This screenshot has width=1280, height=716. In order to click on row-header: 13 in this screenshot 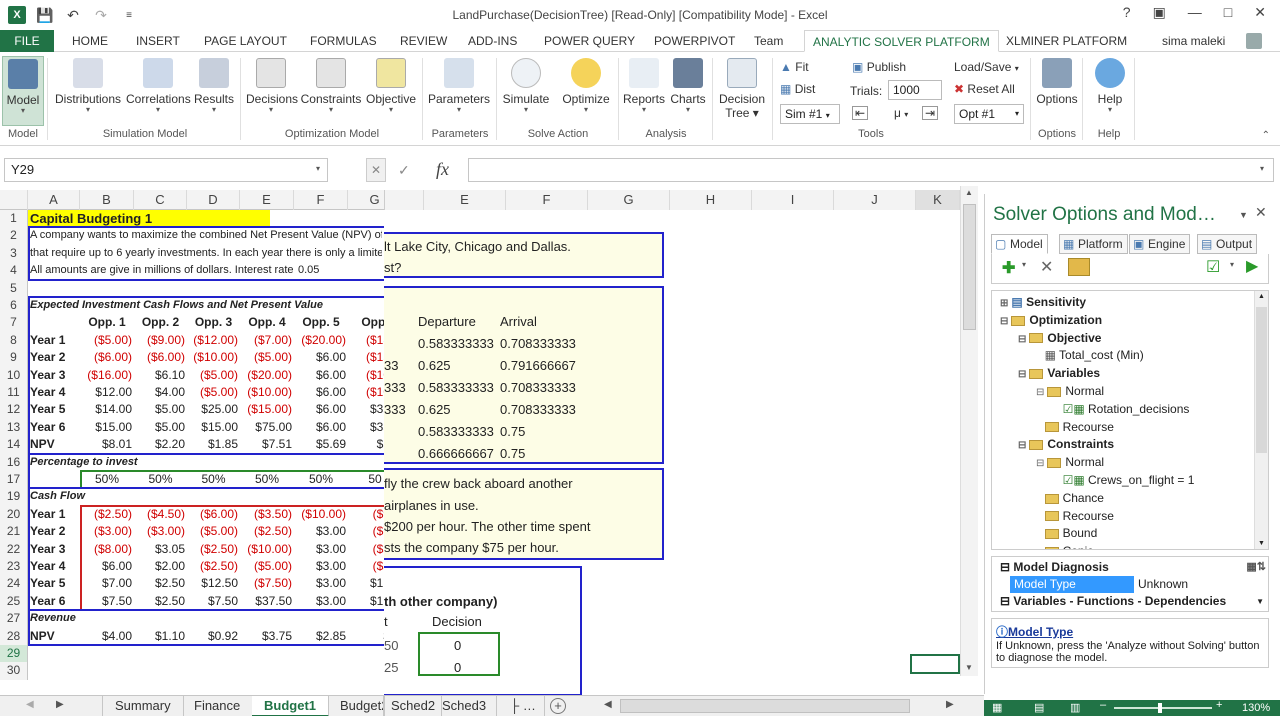, I will do `click(14, 427)`.